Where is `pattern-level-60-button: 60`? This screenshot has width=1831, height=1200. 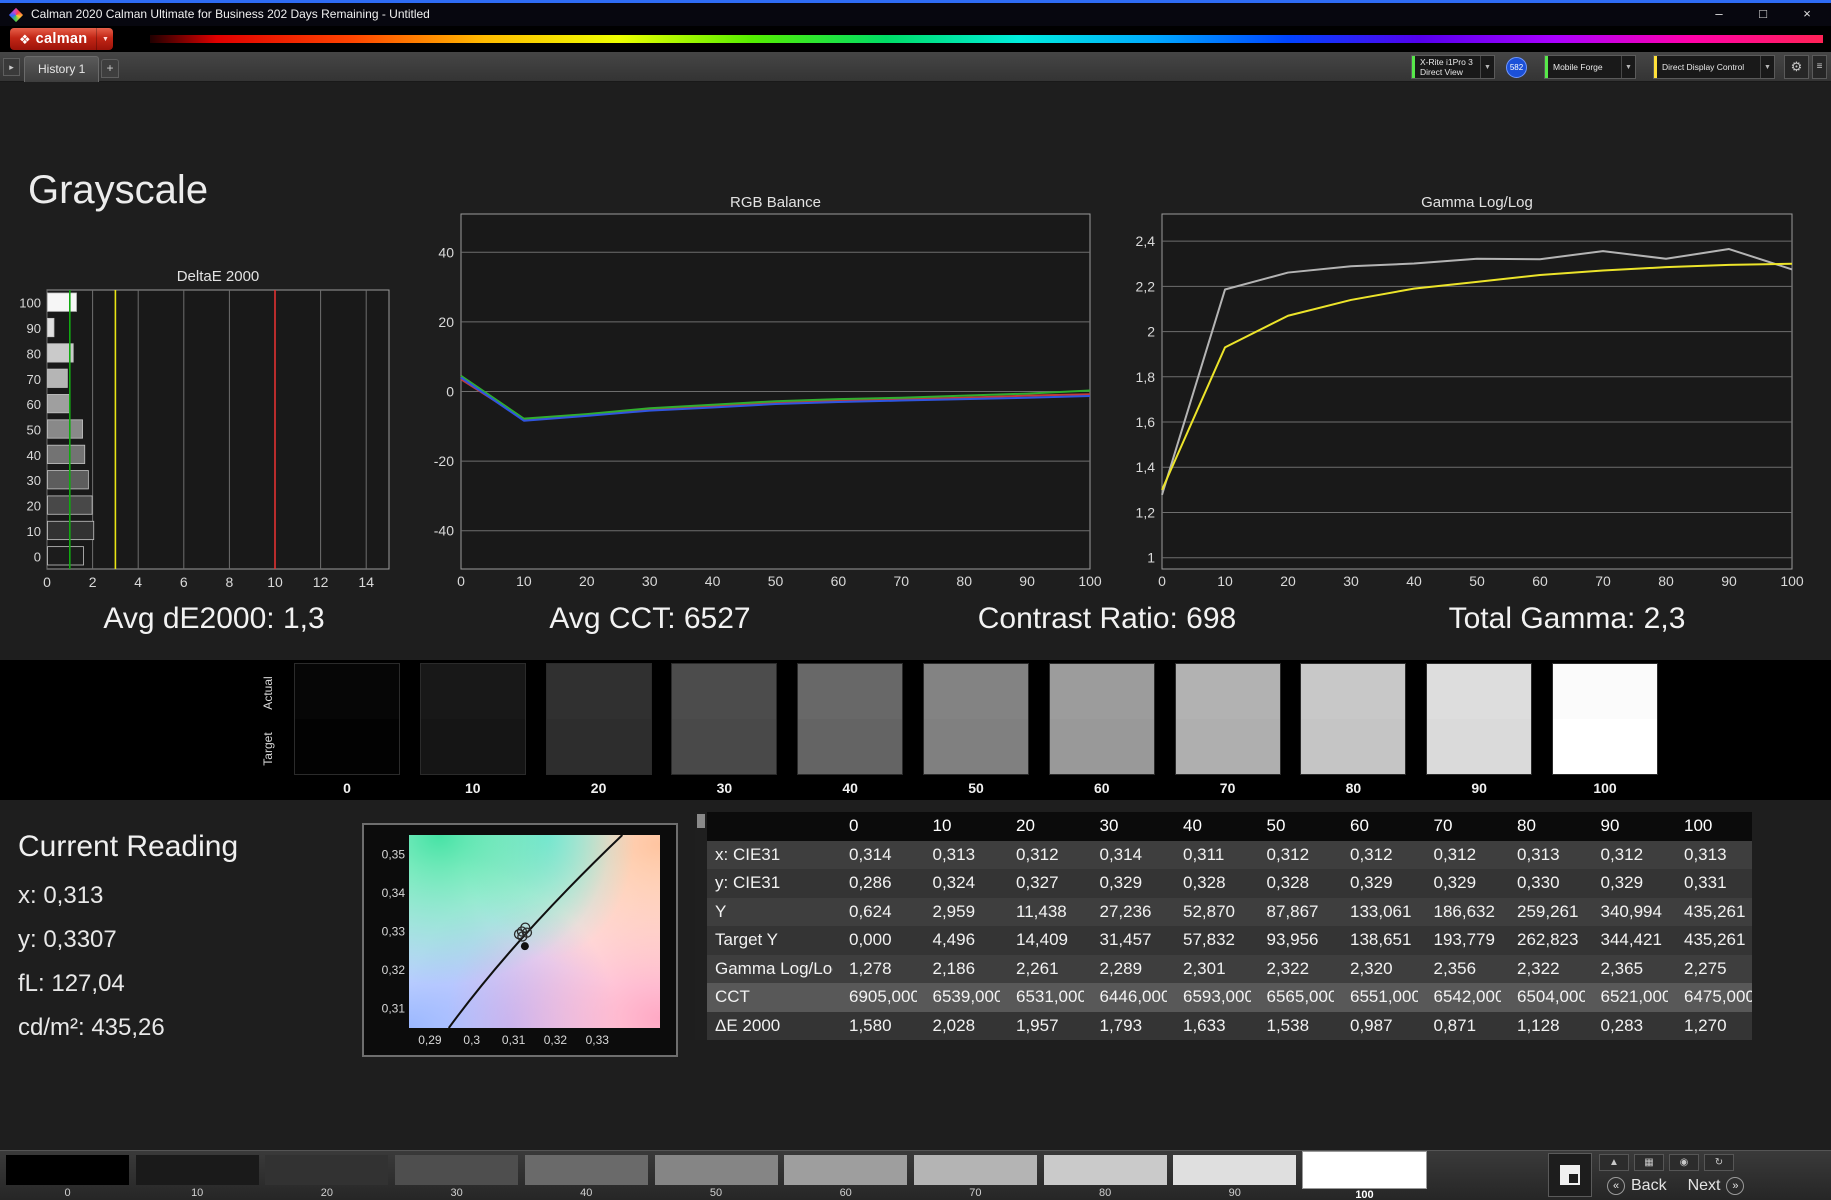
pattern-level-60-button: 60 is located at coordinates (846, 1175).